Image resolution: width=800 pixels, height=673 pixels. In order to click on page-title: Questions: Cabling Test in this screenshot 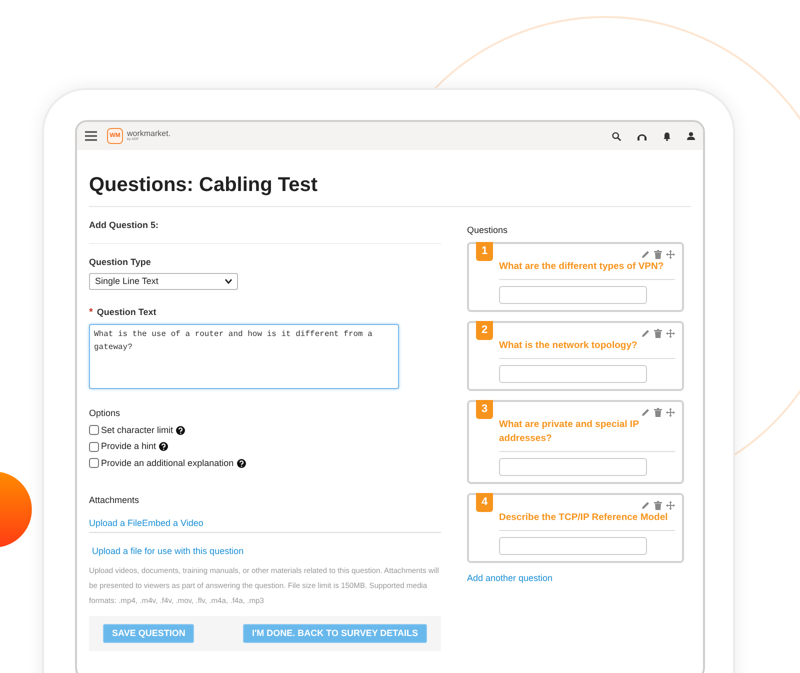, I will do `click(390, 188)`.